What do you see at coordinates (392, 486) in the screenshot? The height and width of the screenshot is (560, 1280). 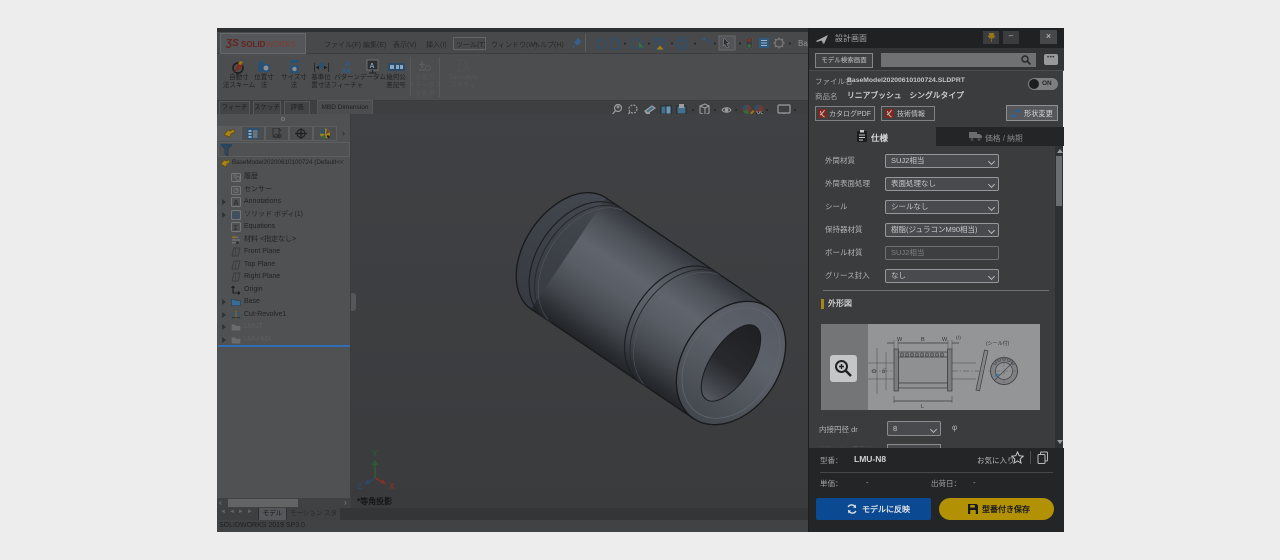 I see `svg-text: X` at bounding box center [392, 486].